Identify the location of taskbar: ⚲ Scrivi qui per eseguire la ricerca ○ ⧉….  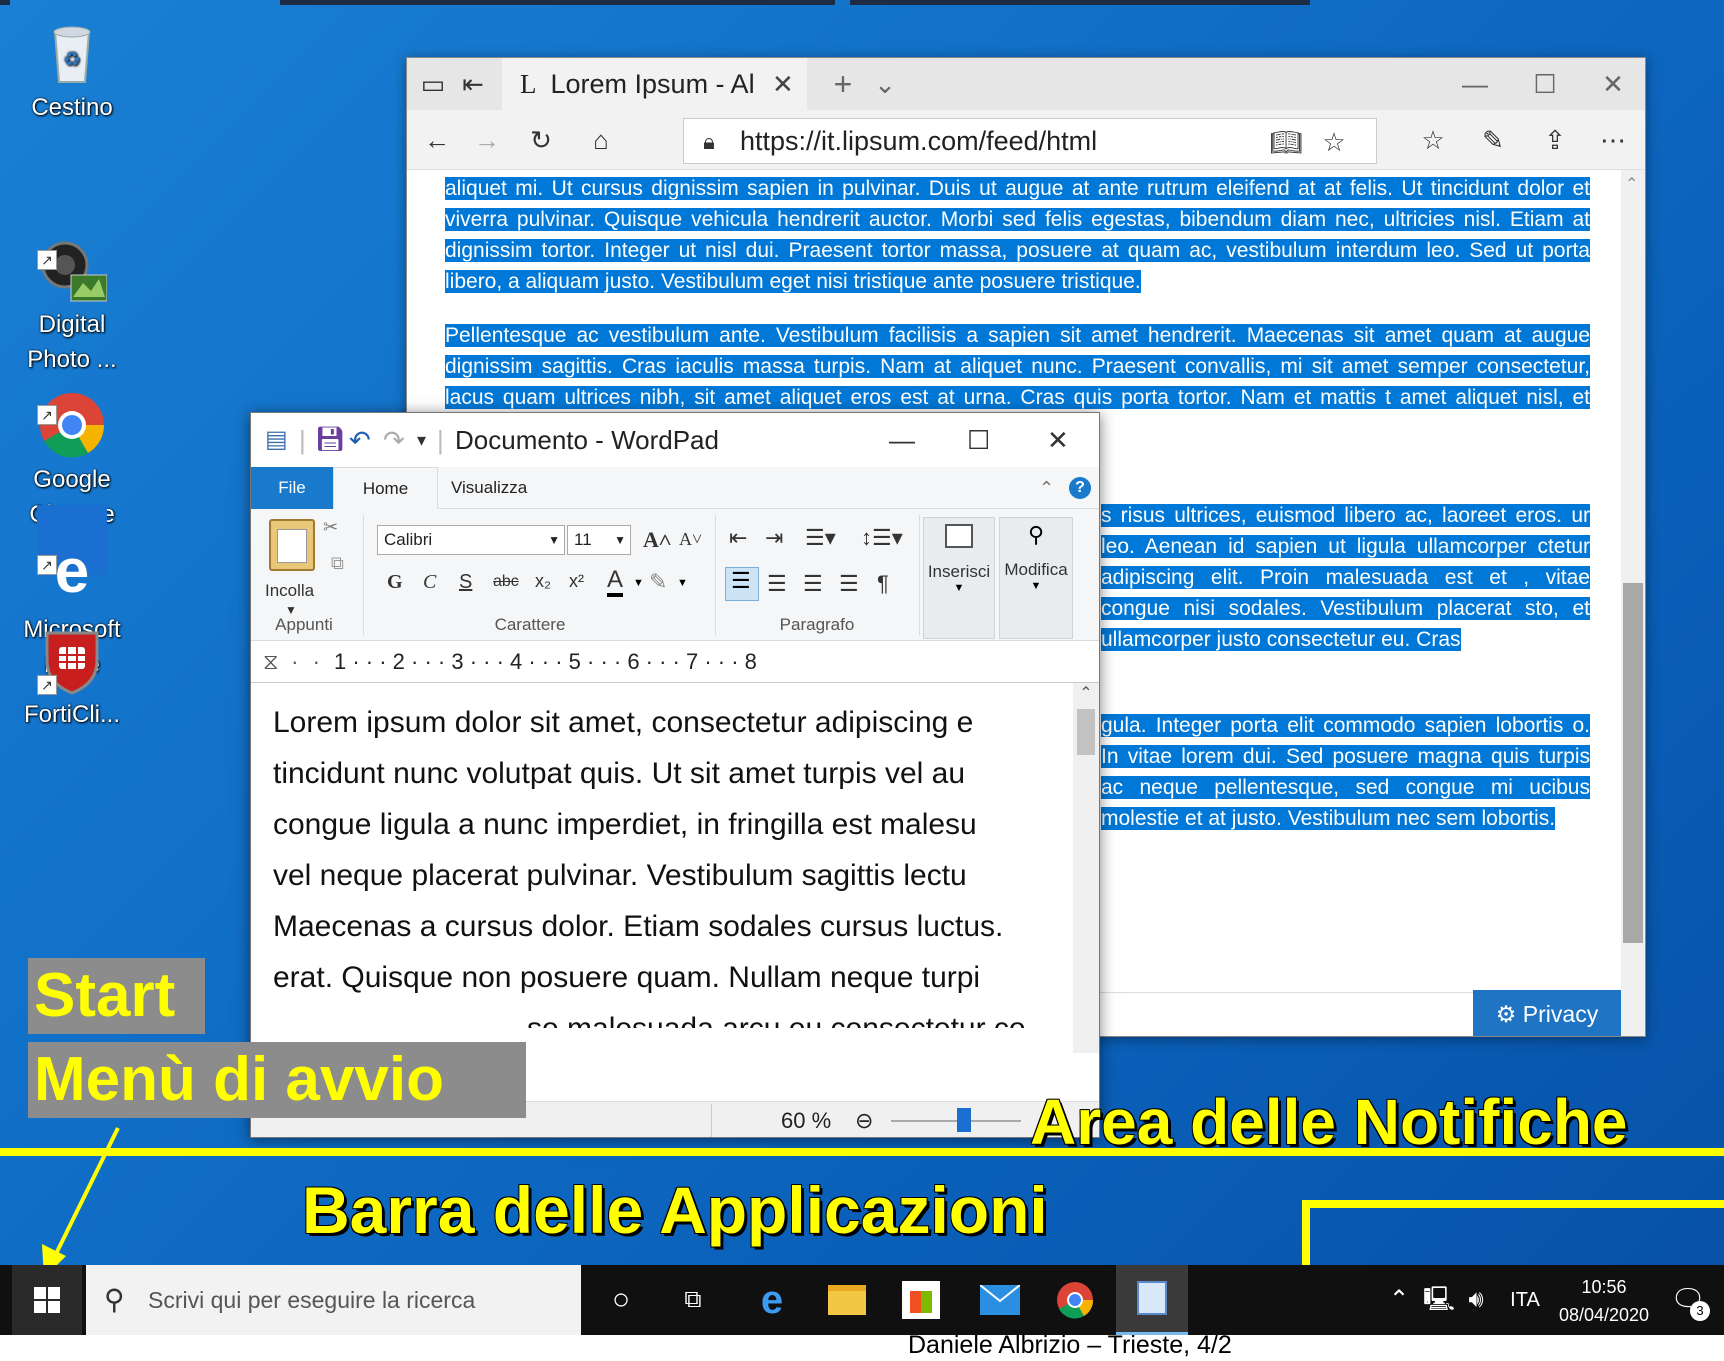
(862, 1300).